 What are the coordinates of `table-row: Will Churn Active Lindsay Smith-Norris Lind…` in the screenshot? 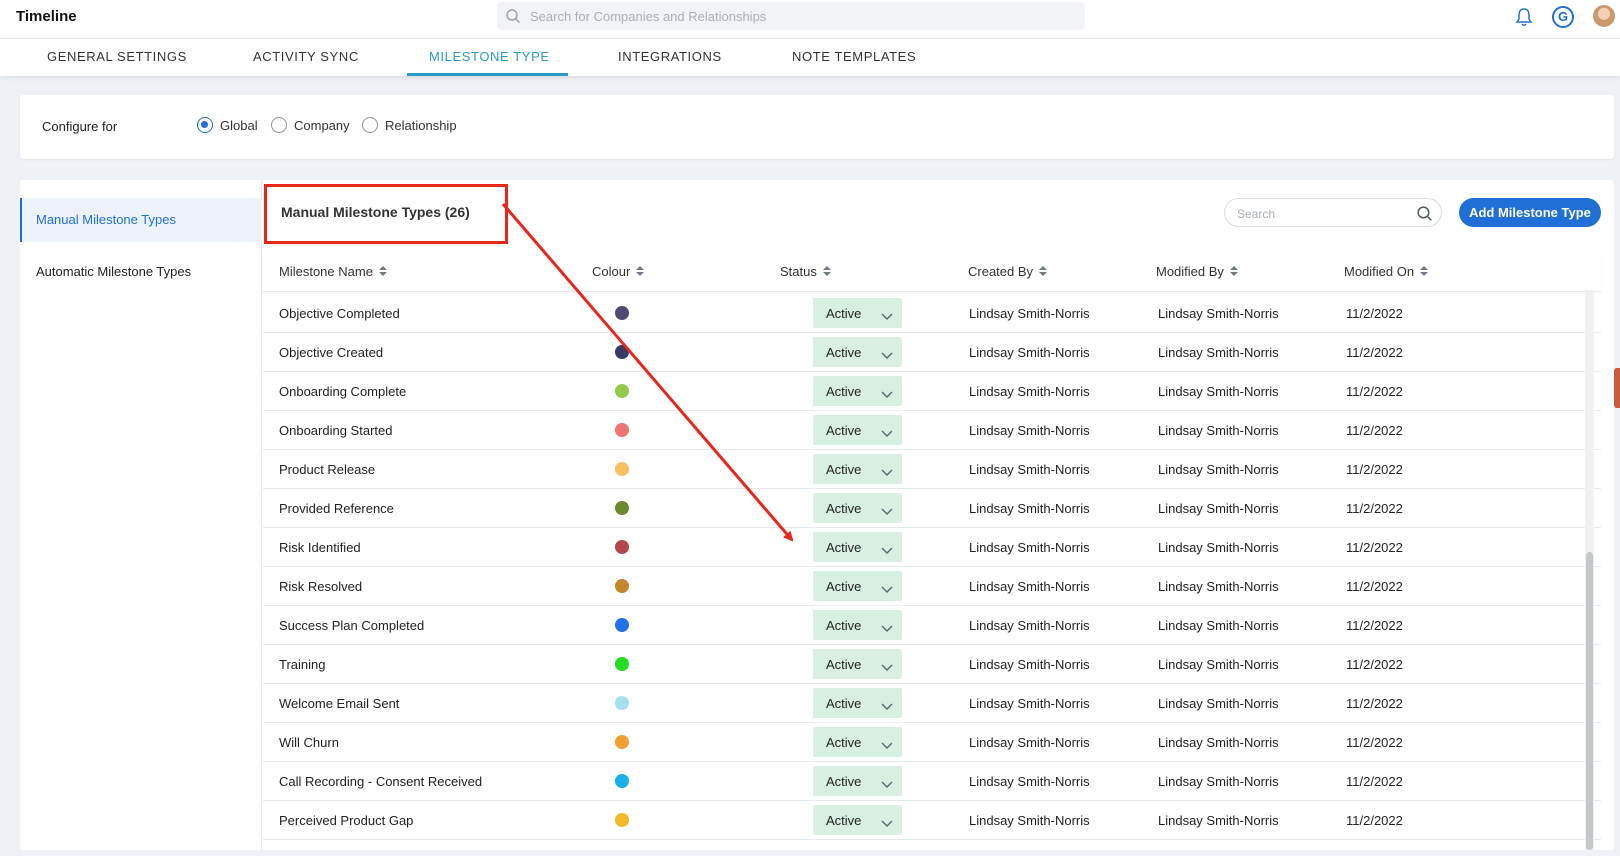 It's located at (932, 742).